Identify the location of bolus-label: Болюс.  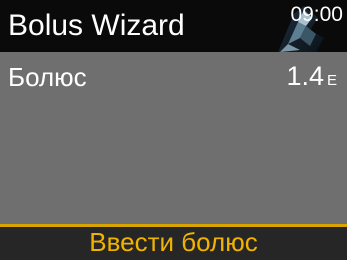
(47, 77).